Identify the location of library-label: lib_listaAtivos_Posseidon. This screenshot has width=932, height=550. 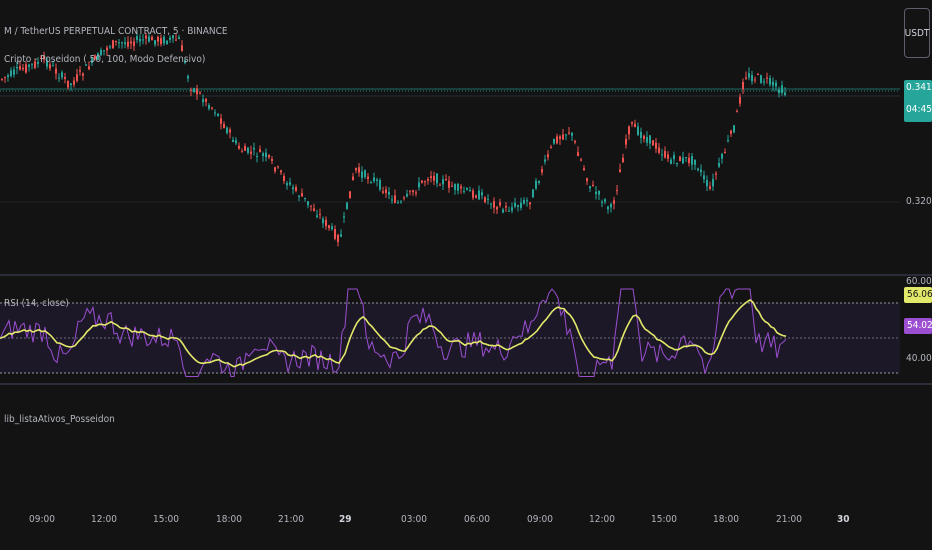
(59, 419).